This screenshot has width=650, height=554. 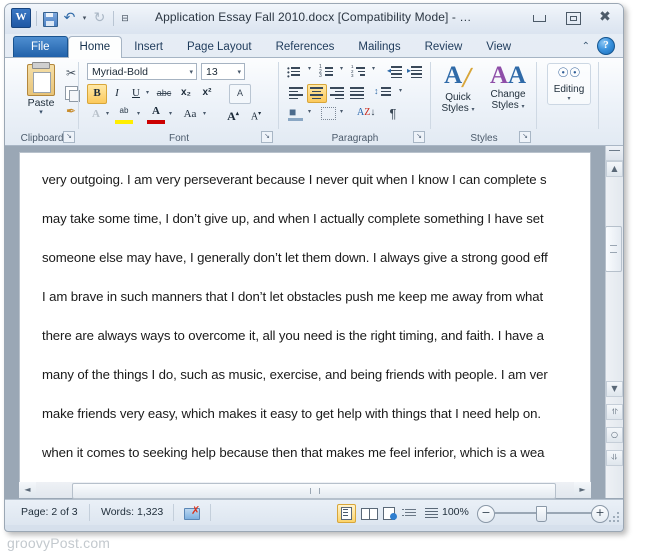 What do you see at coordinates (71, 93) in the screenshot?
I see `copy-button` at bounding box center [71, 93].